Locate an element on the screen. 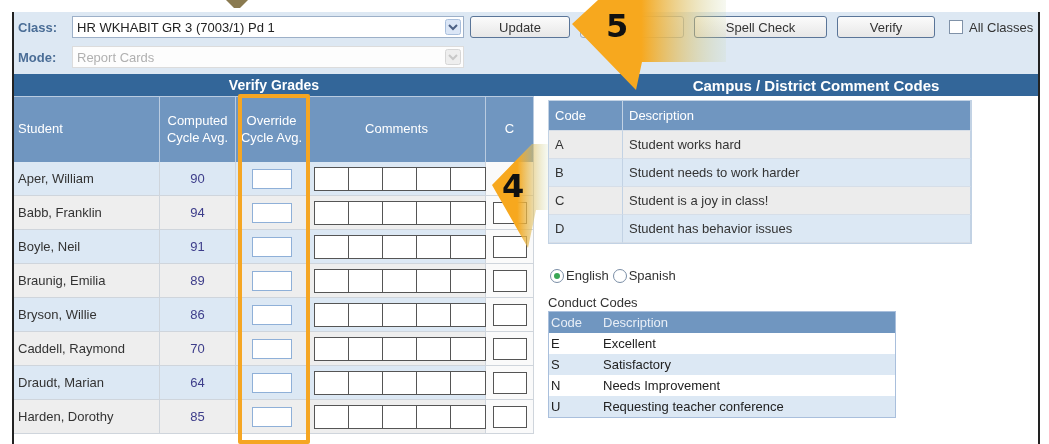  class-label: Class: is located at coordinates (38, 27).